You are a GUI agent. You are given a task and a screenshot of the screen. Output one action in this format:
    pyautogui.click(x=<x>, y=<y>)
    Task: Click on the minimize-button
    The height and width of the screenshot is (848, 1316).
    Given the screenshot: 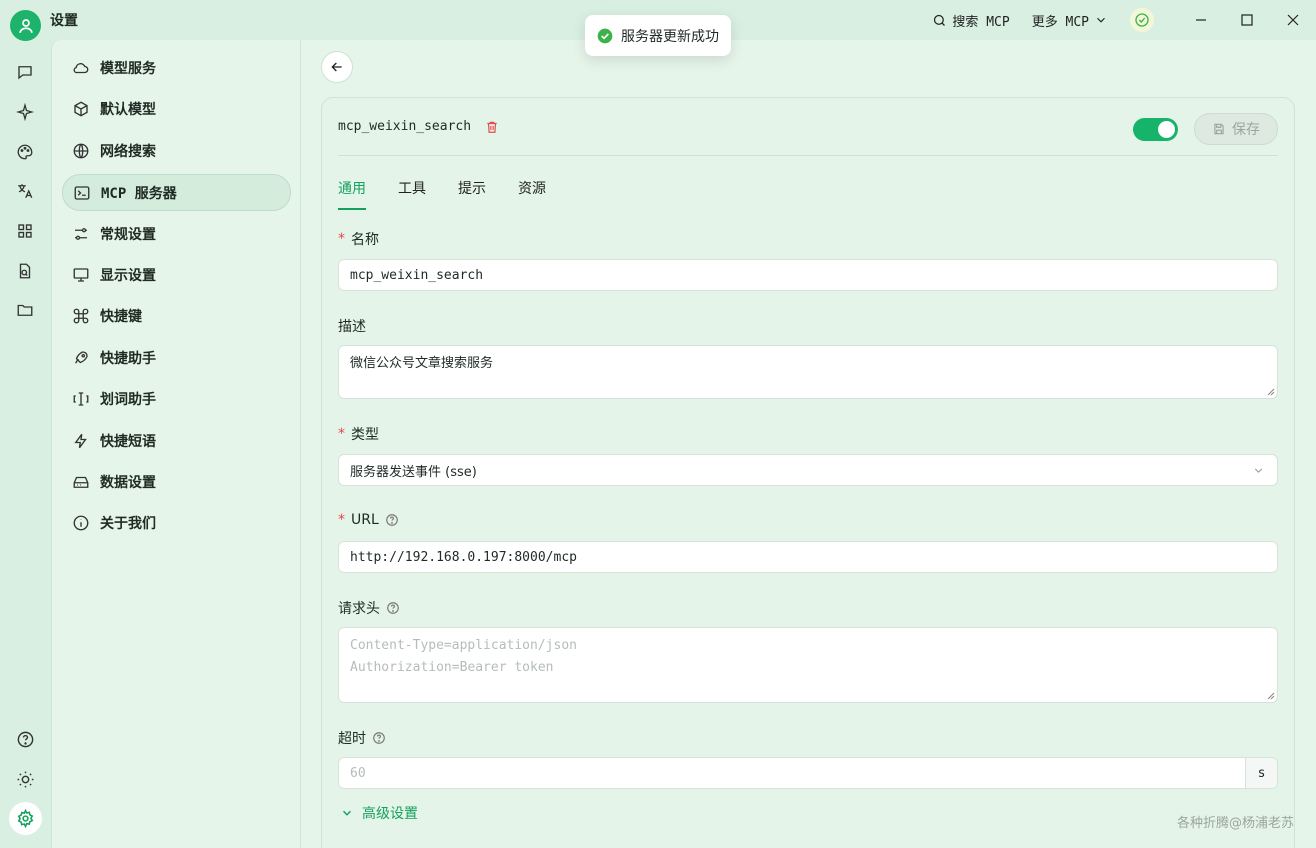 What is the action you would take?
    pyautogui.click(x=1201, y=20)
    